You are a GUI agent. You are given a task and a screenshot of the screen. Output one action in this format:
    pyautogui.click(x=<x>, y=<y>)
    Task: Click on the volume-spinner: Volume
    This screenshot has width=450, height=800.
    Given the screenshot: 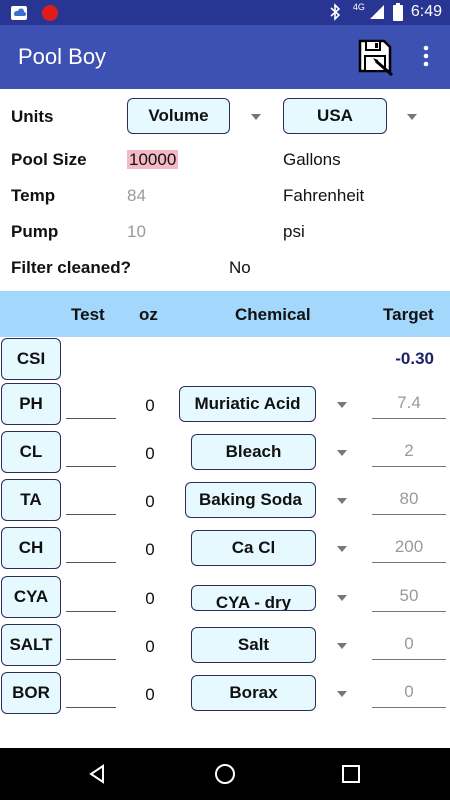 What is the action you would take?
    pyautogui.click(x=178, y=116)
    